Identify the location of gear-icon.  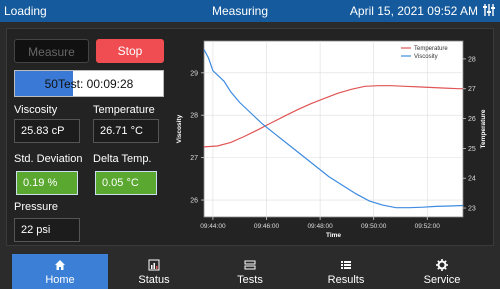
(442, 265).